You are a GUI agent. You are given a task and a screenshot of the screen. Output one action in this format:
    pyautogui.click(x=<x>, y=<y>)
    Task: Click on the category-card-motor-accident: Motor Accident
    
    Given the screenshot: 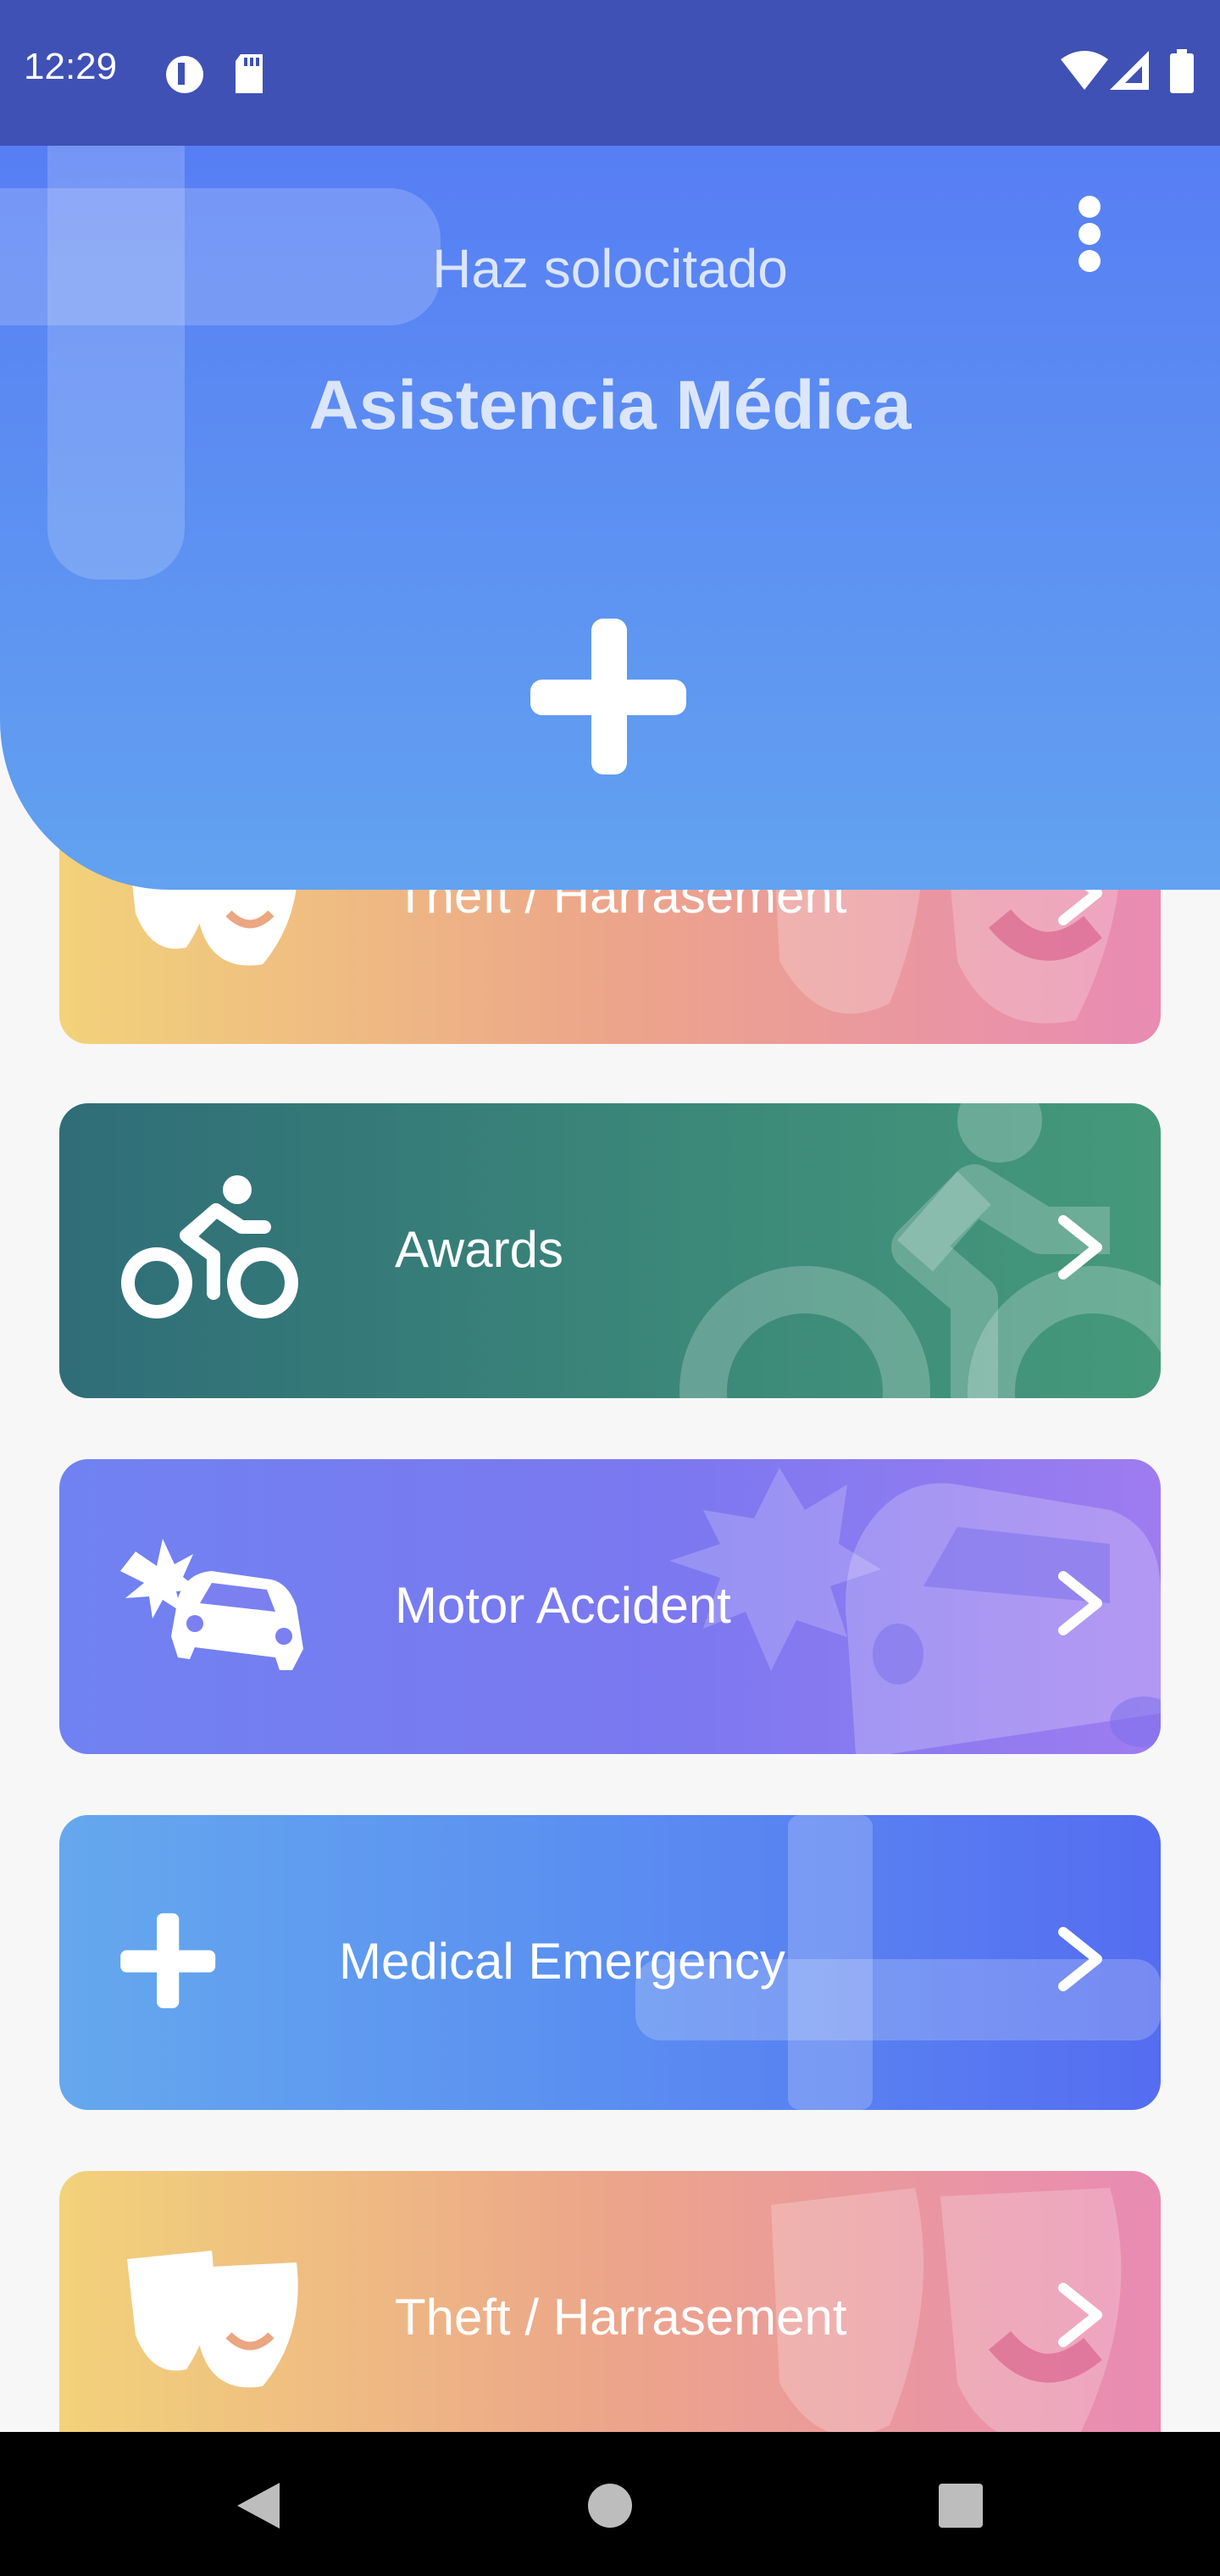 What is the action you would take?
    pyautogui.click(x=610, y=1606)
    